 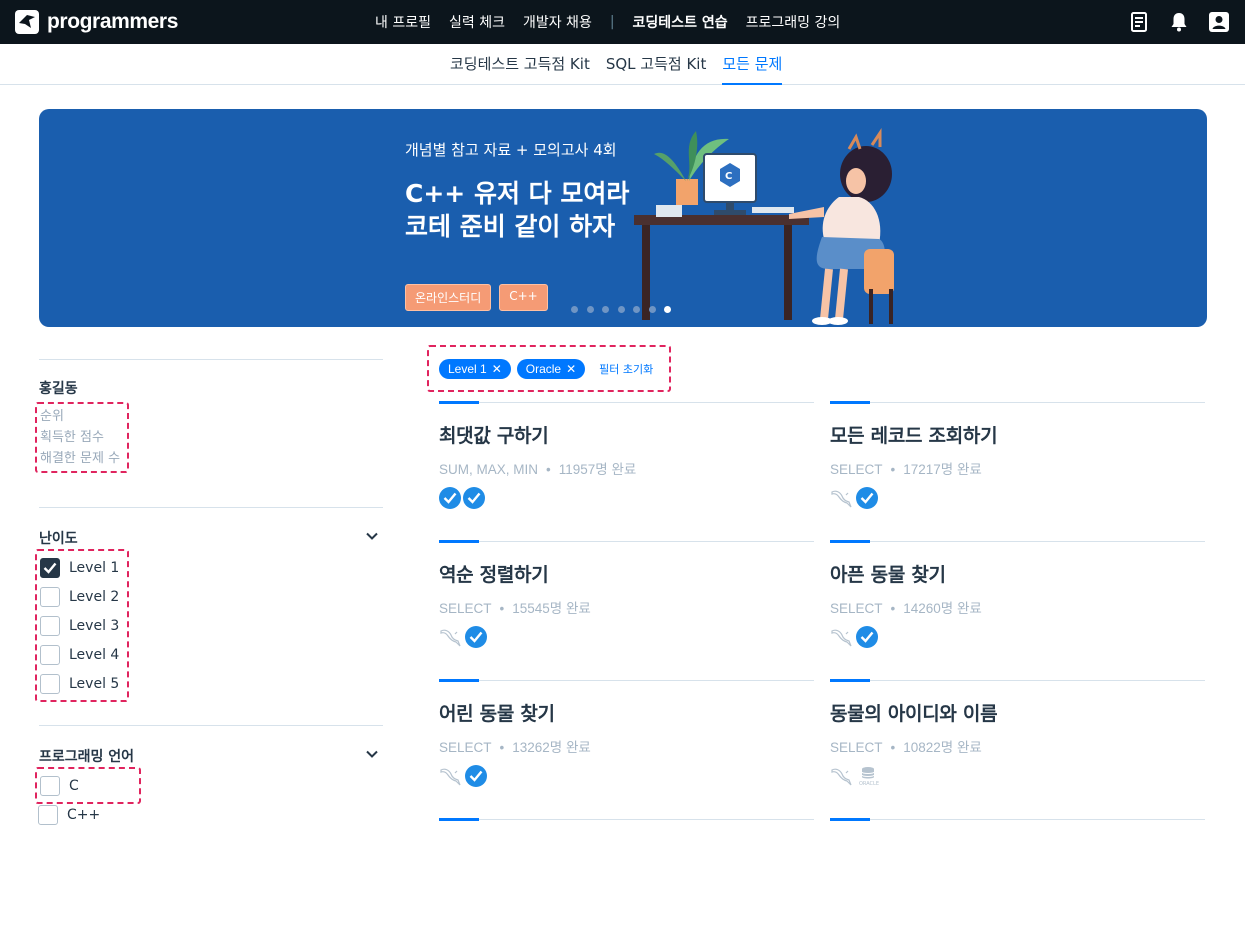 I want to click on problem-solved-count: 15545명 완료, so click(x=551, y=608).